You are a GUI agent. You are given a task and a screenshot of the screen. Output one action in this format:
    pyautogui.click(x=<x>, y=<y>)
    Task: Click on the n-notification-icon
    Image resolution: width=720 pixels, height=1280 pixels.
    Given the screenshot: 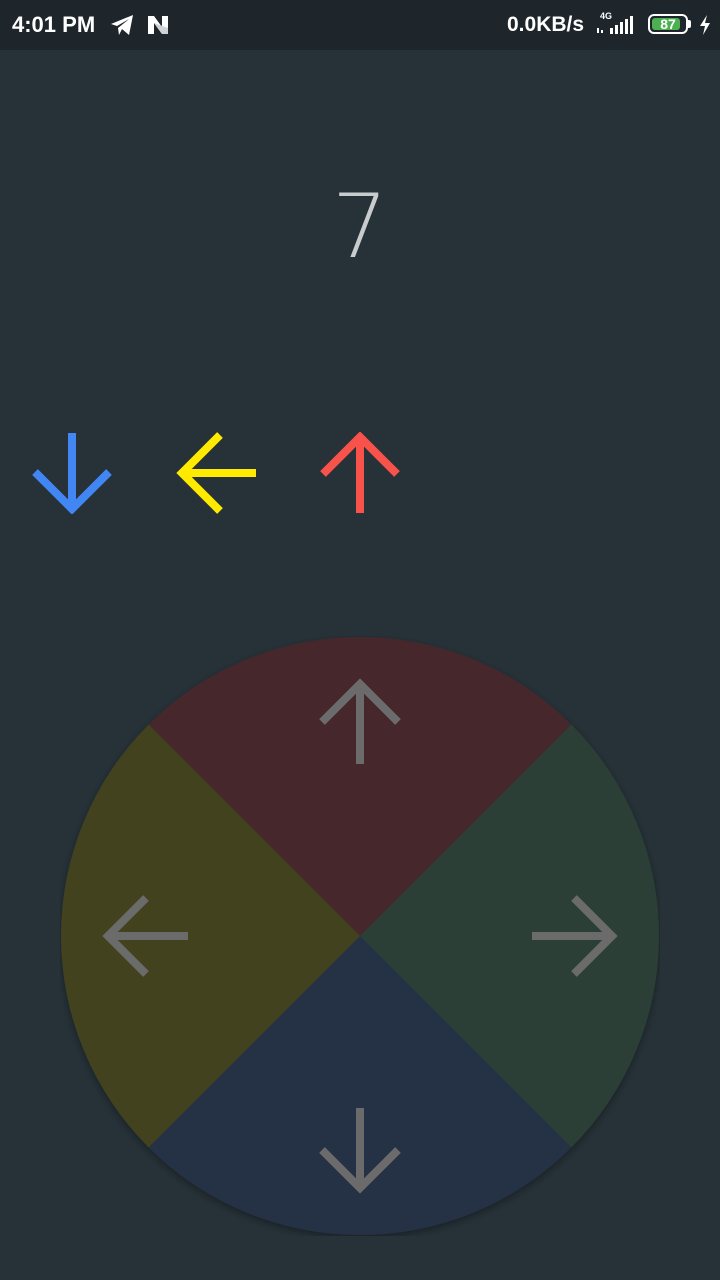 What is the action you would take?
    pyautogui.click(x=158, y=25)
    